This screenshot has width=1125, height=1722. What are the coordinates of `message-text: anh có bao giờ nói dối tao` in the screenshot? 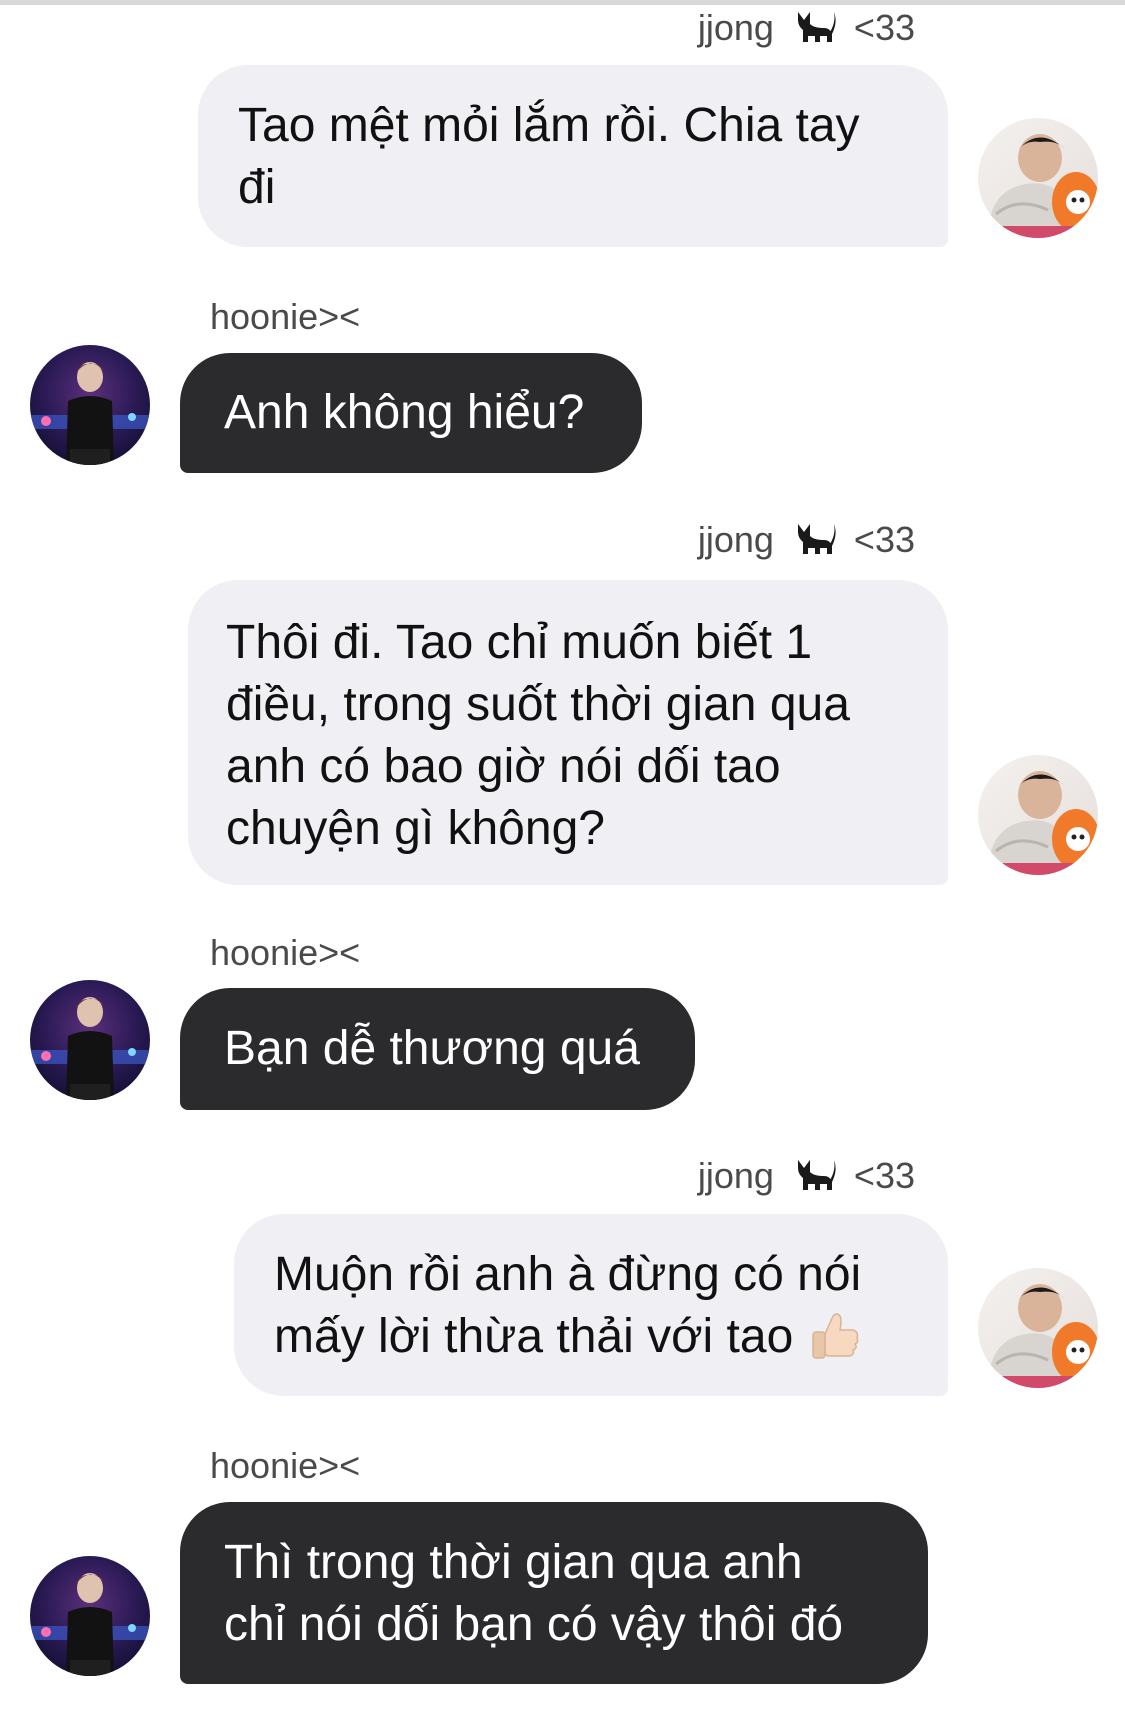 It's located at (503, 766).